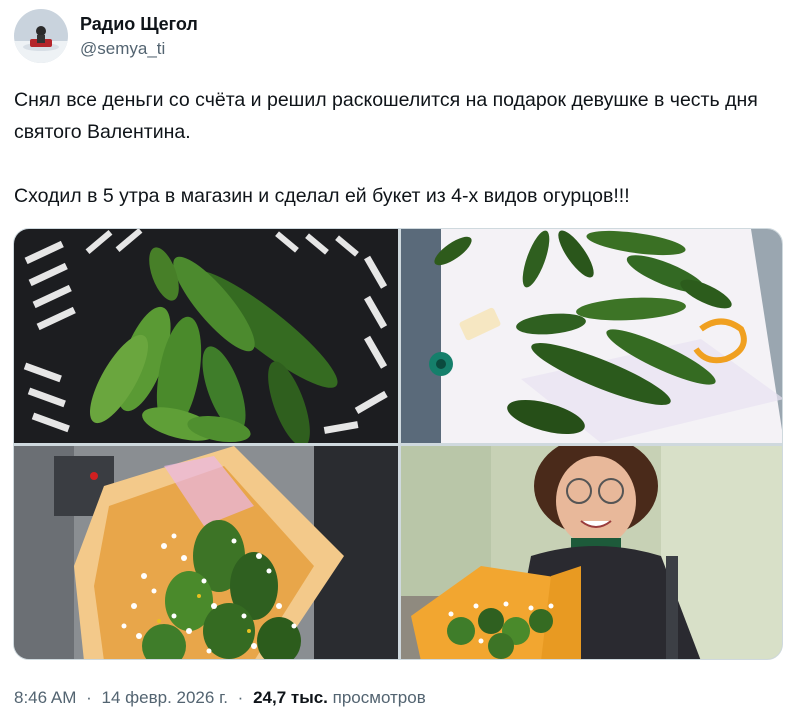 The width and height of the screenshot is (800, 727). What do you see at coordinates (41, 36) in the screenshot?
I see `avatar` at bounding box center [41, 36].